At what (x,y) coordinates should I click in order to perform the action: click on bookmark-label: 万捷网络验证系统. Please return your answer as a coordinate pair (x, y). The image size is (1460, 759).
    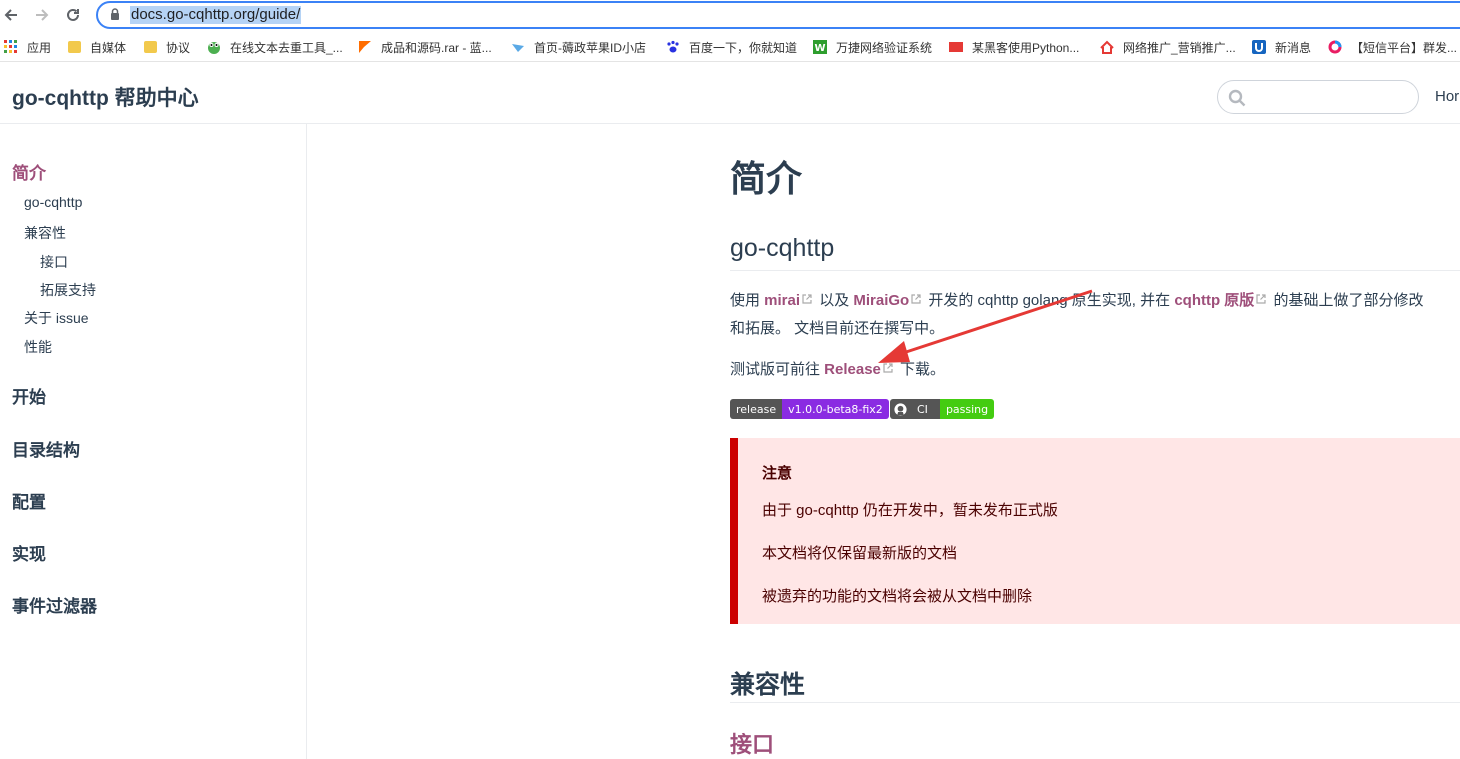
    Looking at the image, I should click on (884, 47).